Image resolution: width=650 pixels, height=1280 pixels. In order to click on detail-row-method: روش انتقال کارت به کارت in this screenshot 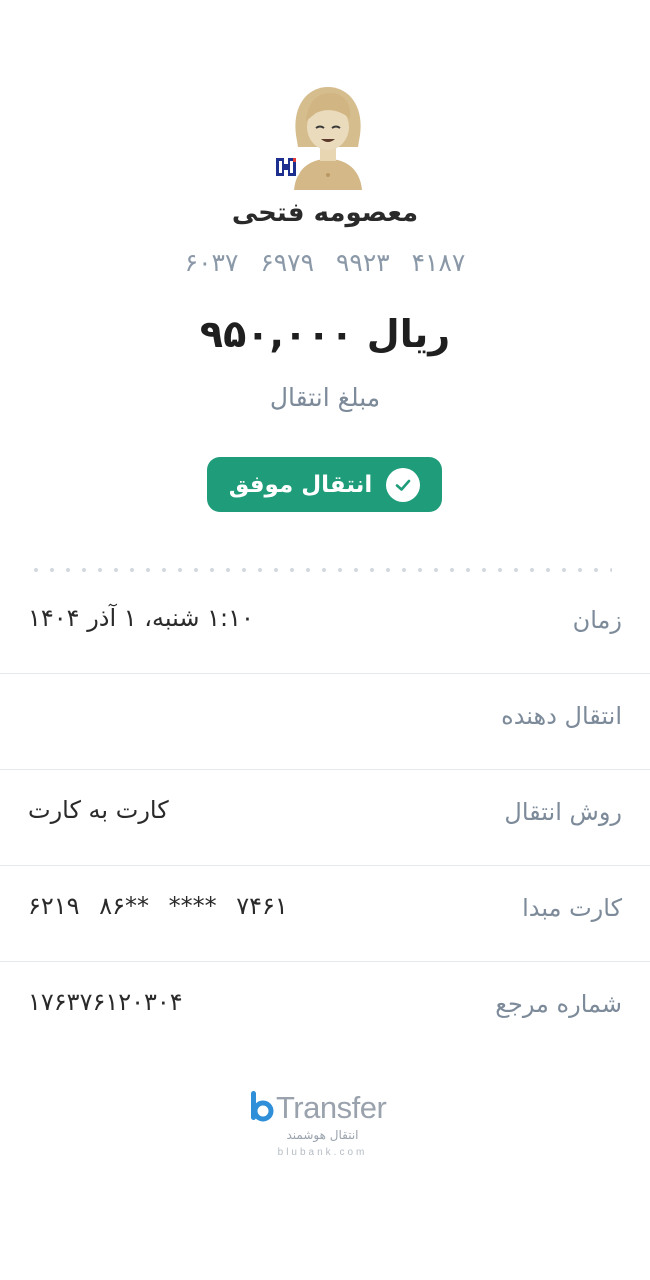, I will do `click(325, 818)`.